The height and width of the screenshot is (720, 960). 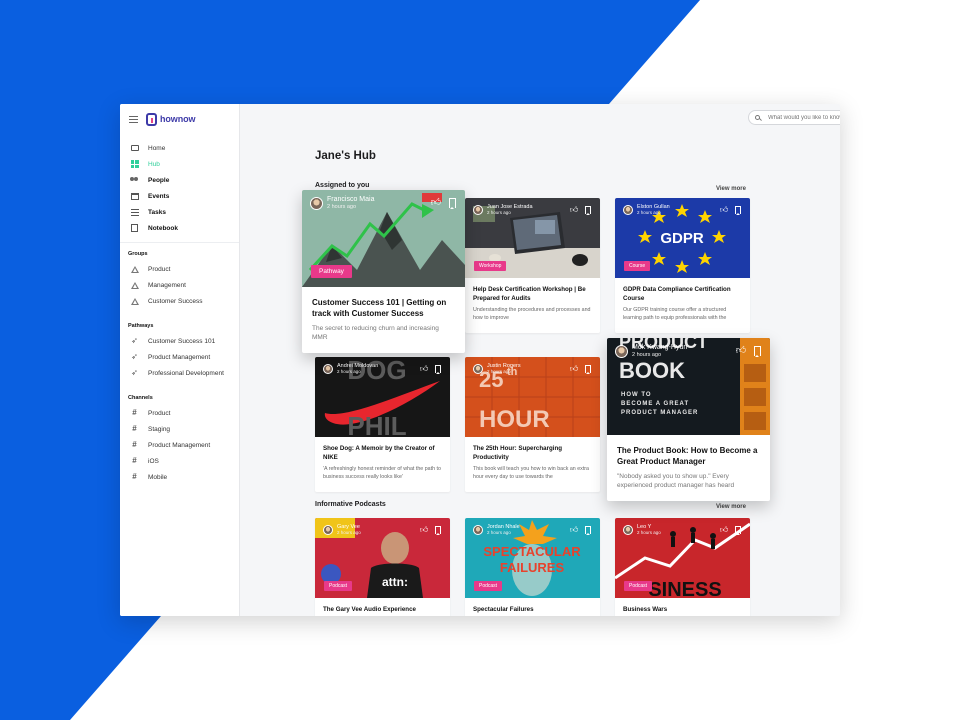 What do you see at coordinates (134, 180) in the screenshot?
I see `people-icon` at bounding box center [134, 180].